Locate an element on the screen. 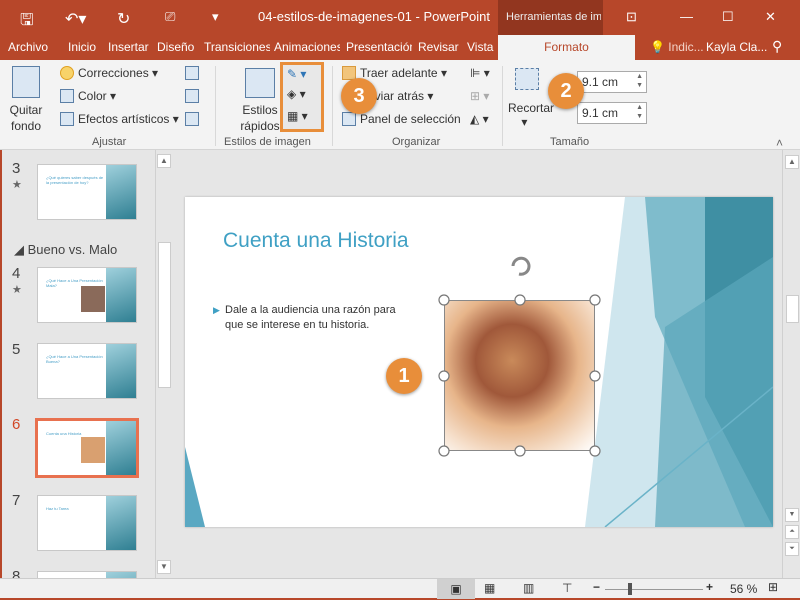  customize-toolbar-icon: ▾ is located at coordinates (215, 17).